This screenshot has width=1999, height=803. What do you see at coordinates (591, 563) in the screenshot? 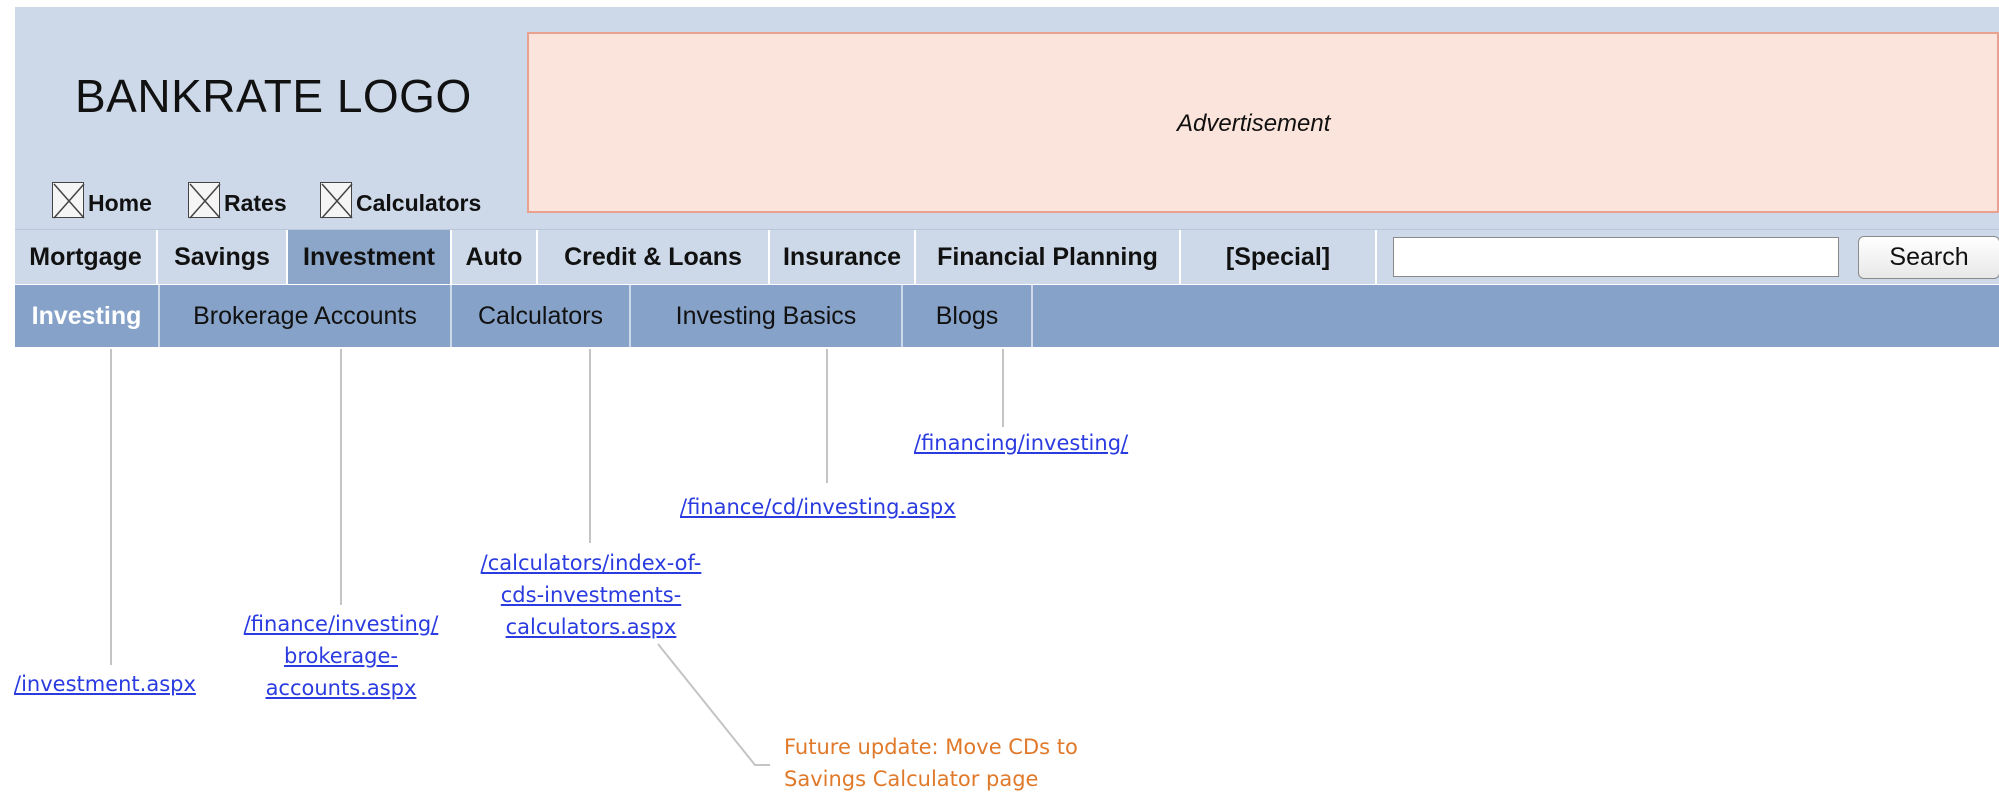
I see `url-line: /calculators/index-of-` at bounding box center [591, 563].